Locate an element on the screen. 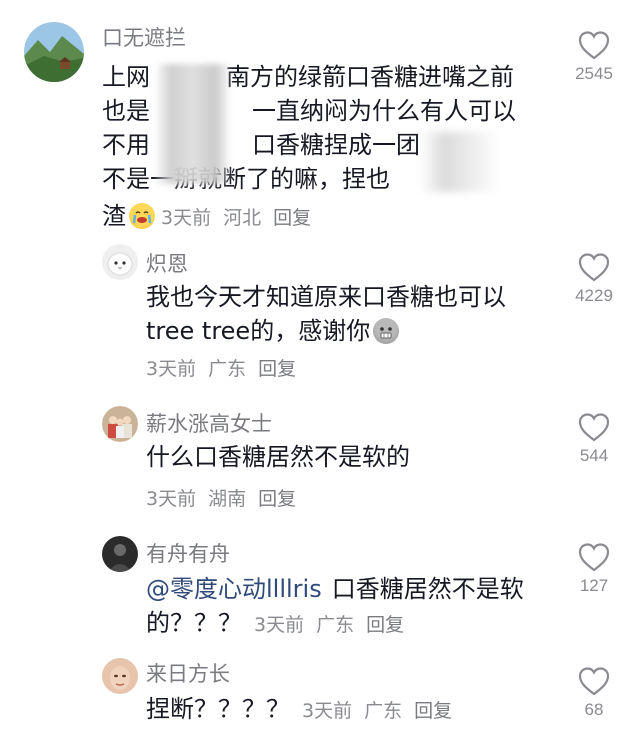 The width and height of the screenshot is (640, 730). dark-portrait-avatar-icon is located at coordinates (120, 554).